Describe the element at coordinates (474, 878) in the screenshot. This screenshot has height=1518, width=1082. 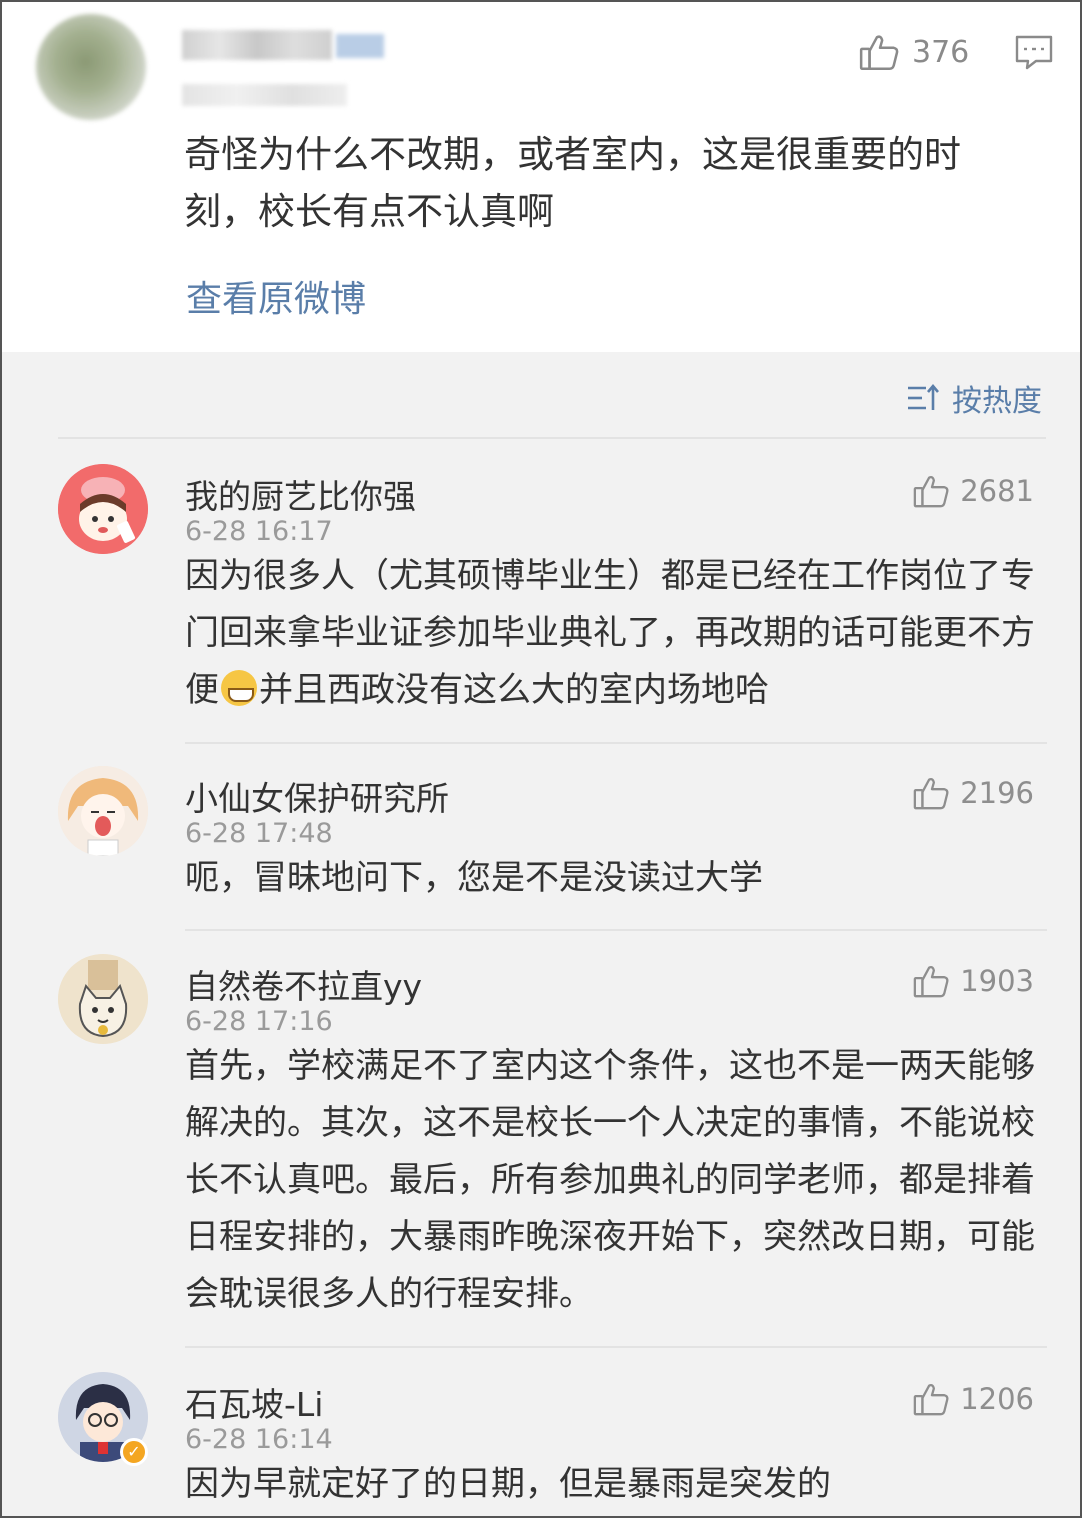
I see `comment-text: 呃，冒昧地问下，您是不是没读过大学` at that location.